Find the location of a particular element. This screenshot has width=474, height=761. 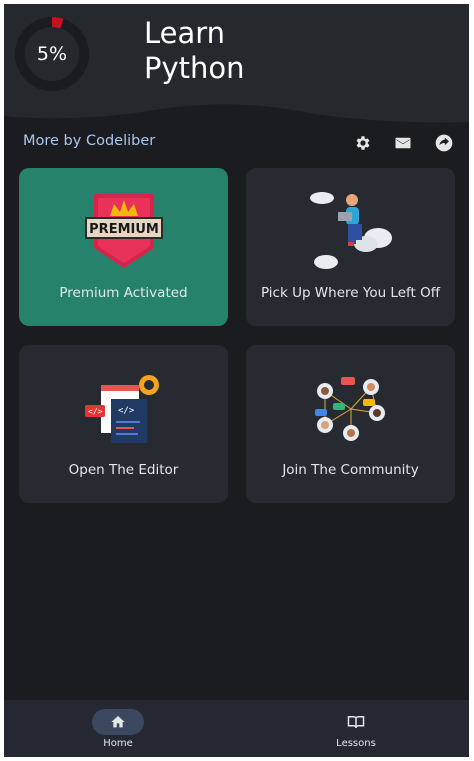

share-button is located at coordinates (444, 143).